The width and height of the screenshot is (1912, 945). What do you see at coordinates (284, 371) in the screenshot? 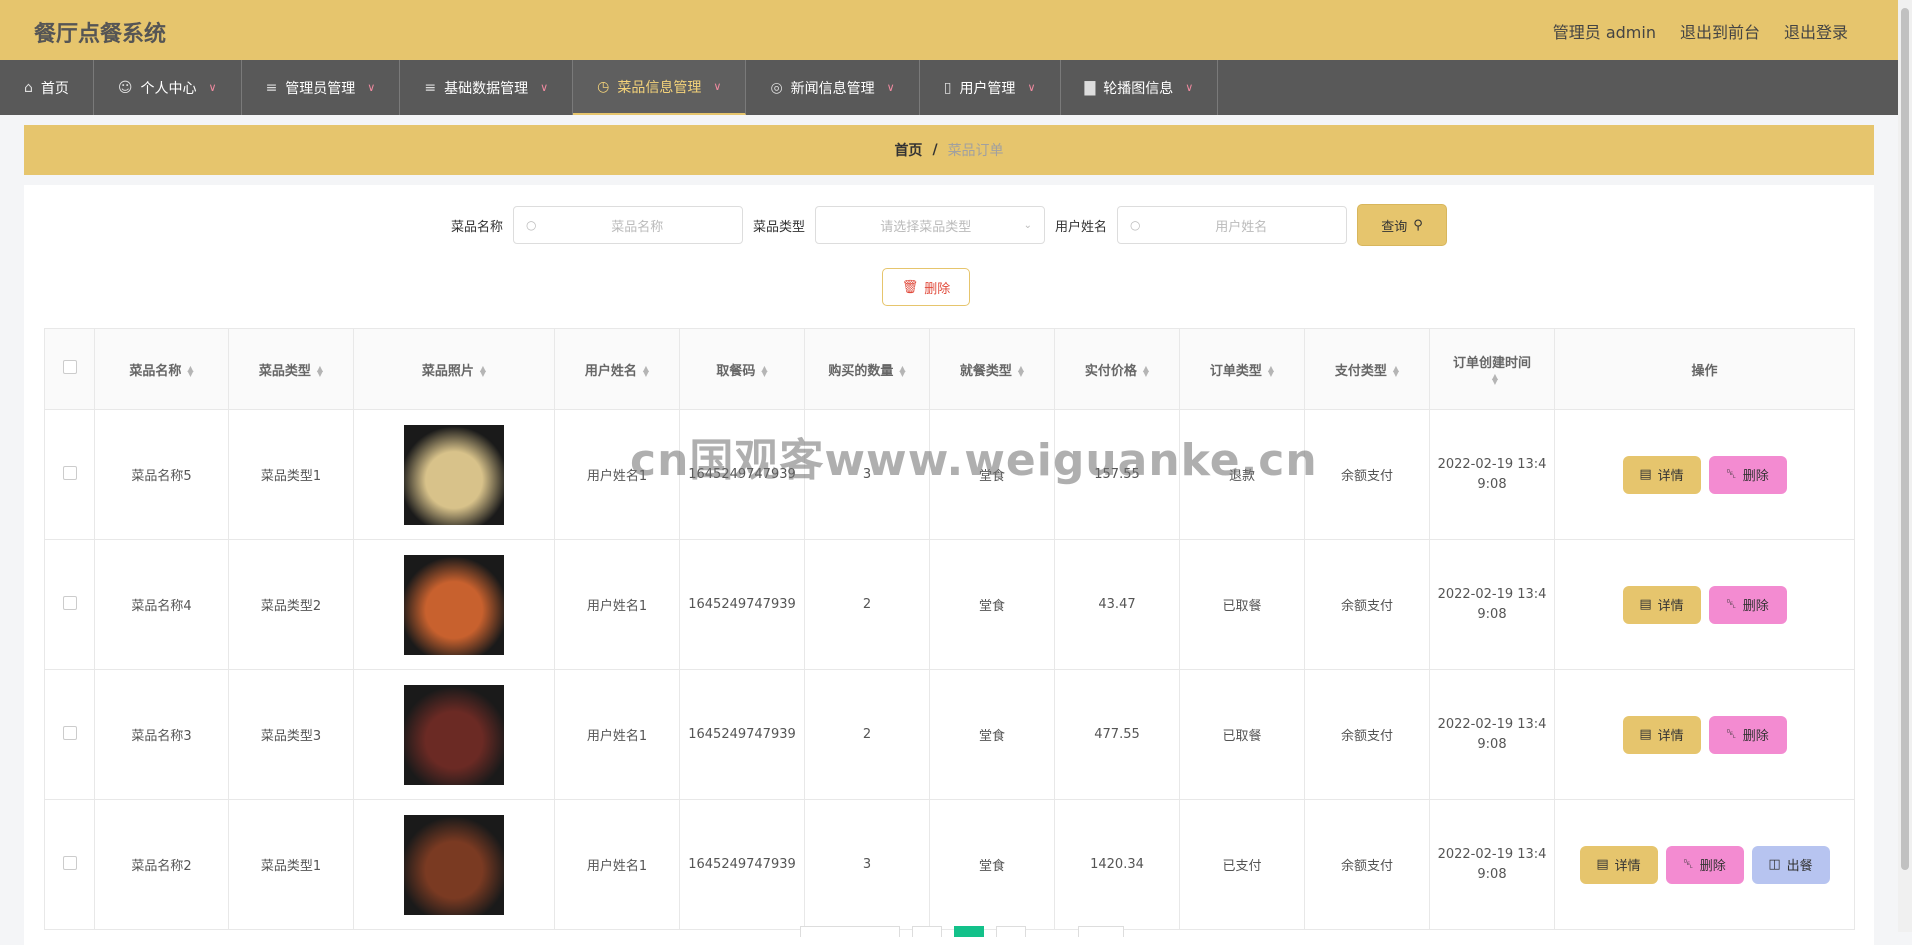
I see `column-header-label: 菜品类型` at bounding box center [284, 371].